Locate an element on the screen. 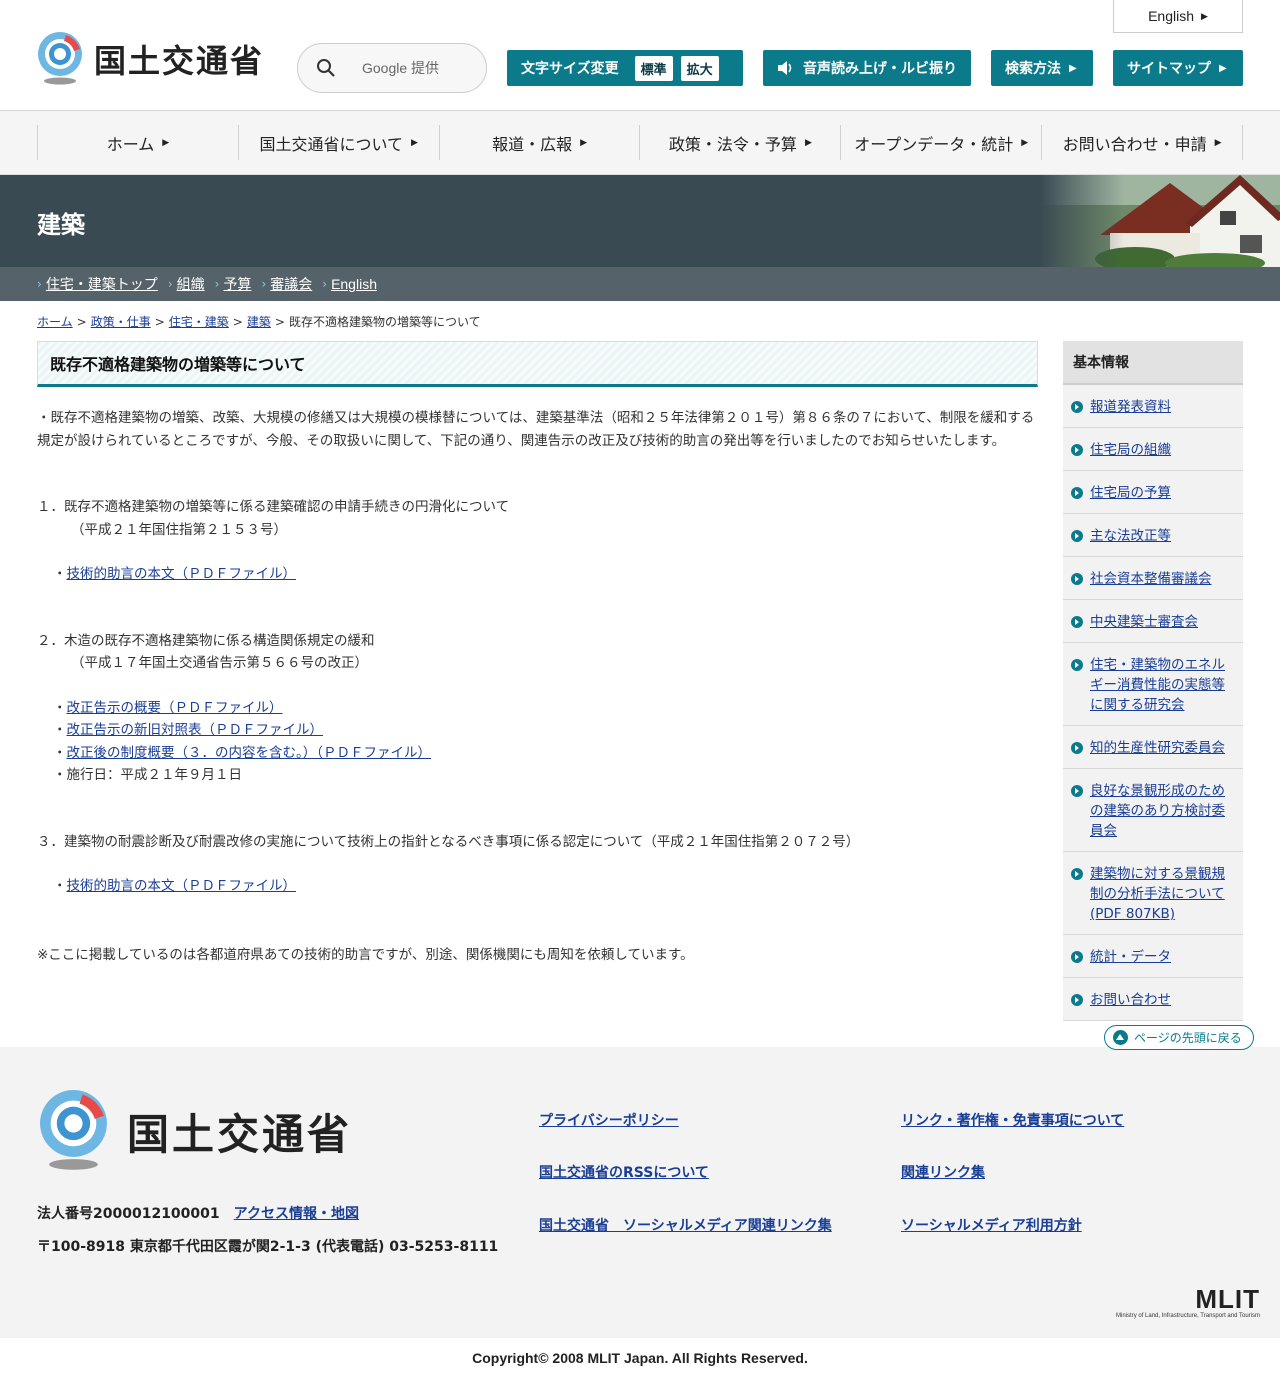 This screenshot has height=1389, width=1280. sitemap-button: サイトマップ ▶ is located at coordinates (1178, 68).